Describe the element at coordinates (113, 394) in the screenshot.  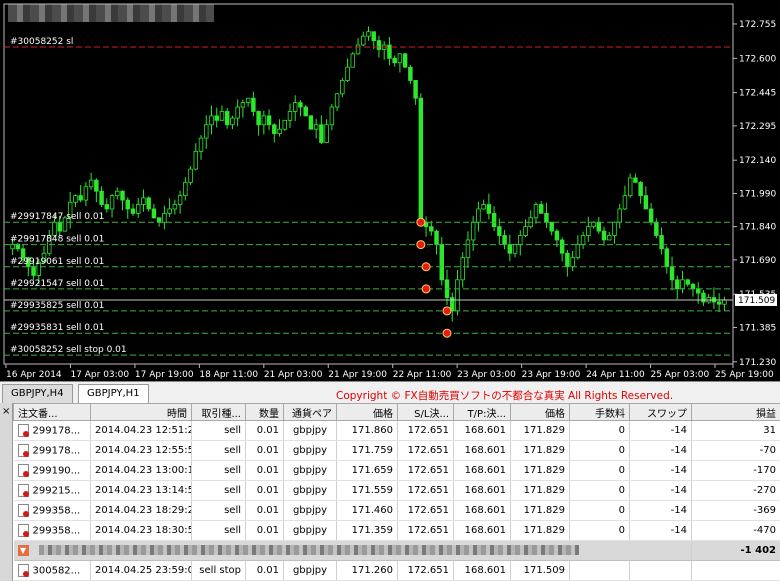
I see `tab-gbpjpy-h1: GBPJPY,H1` at that location.